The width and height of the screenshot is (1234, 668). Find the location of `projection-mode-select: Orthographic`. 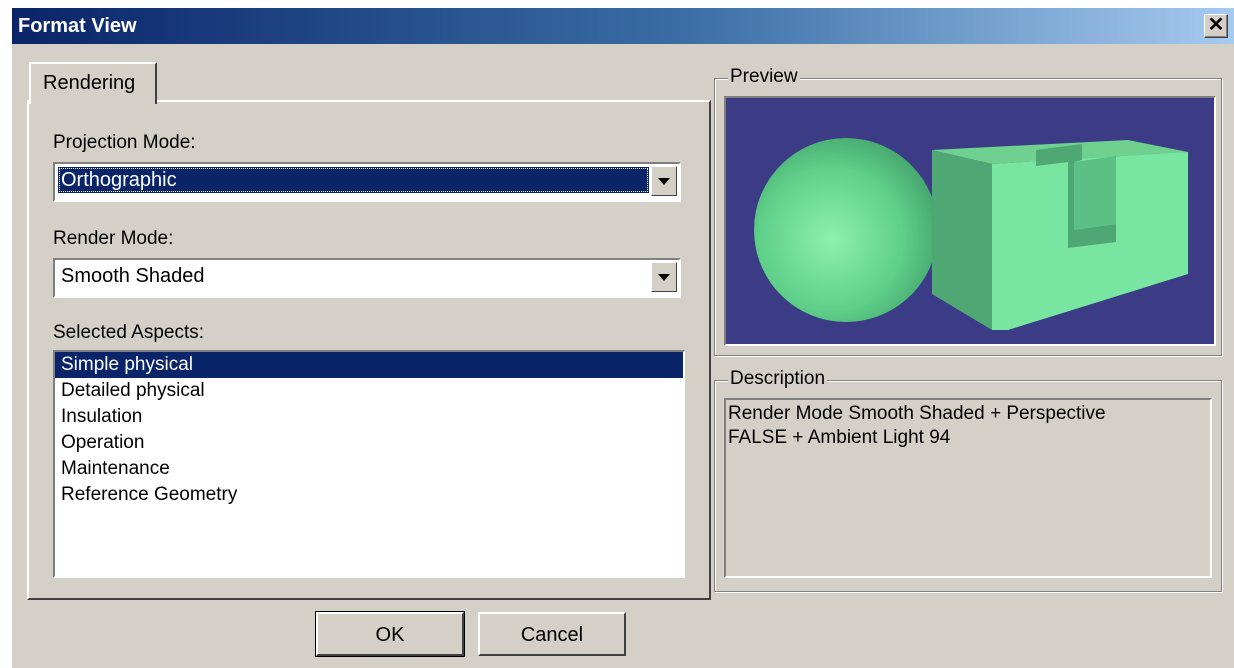

projection-mode-select: Orthographic is located at coordinates (367, 182).